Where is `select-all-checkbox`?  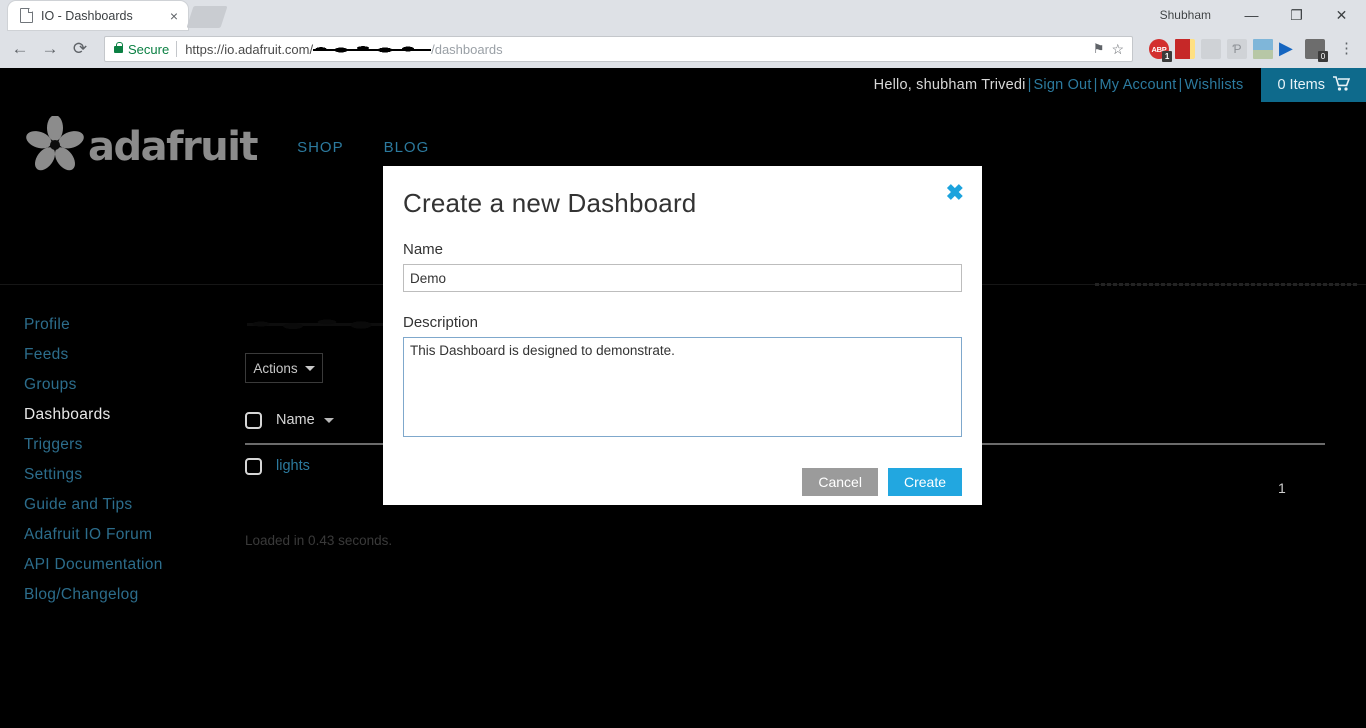
select-all-checkbox is located at coordinates (253, 420).